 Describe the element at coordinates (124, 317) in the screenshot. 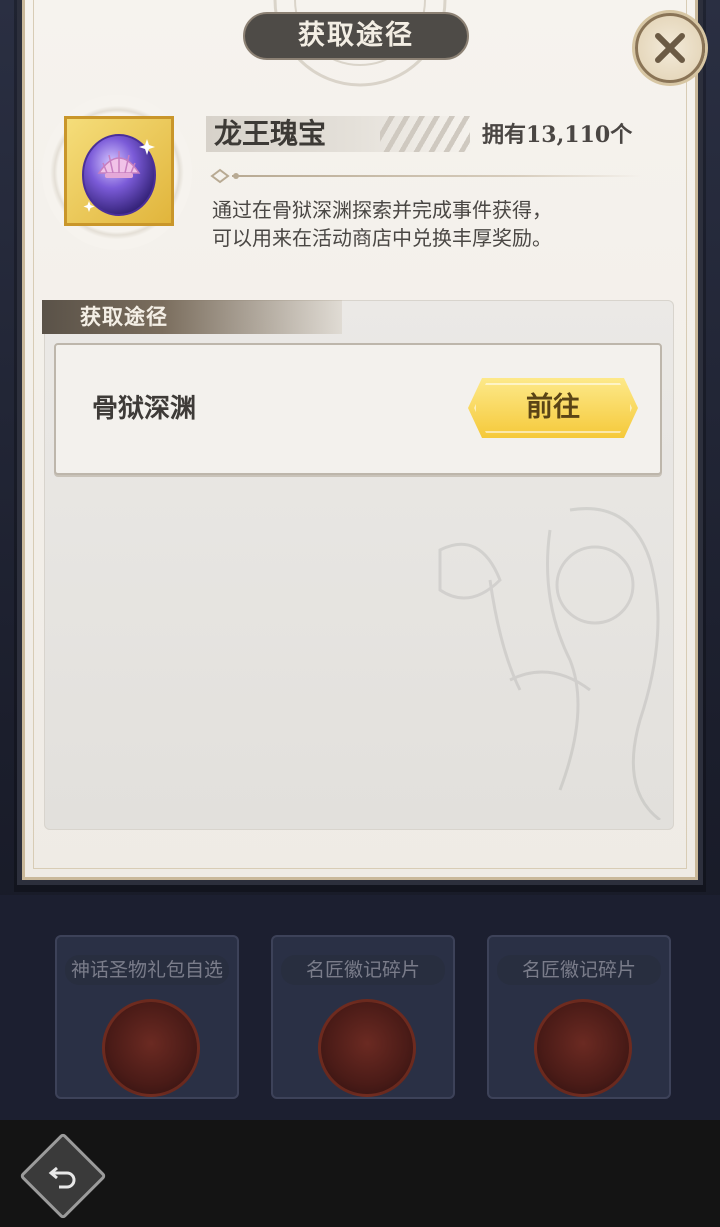

I see `section-label: 获取途径` at that location.